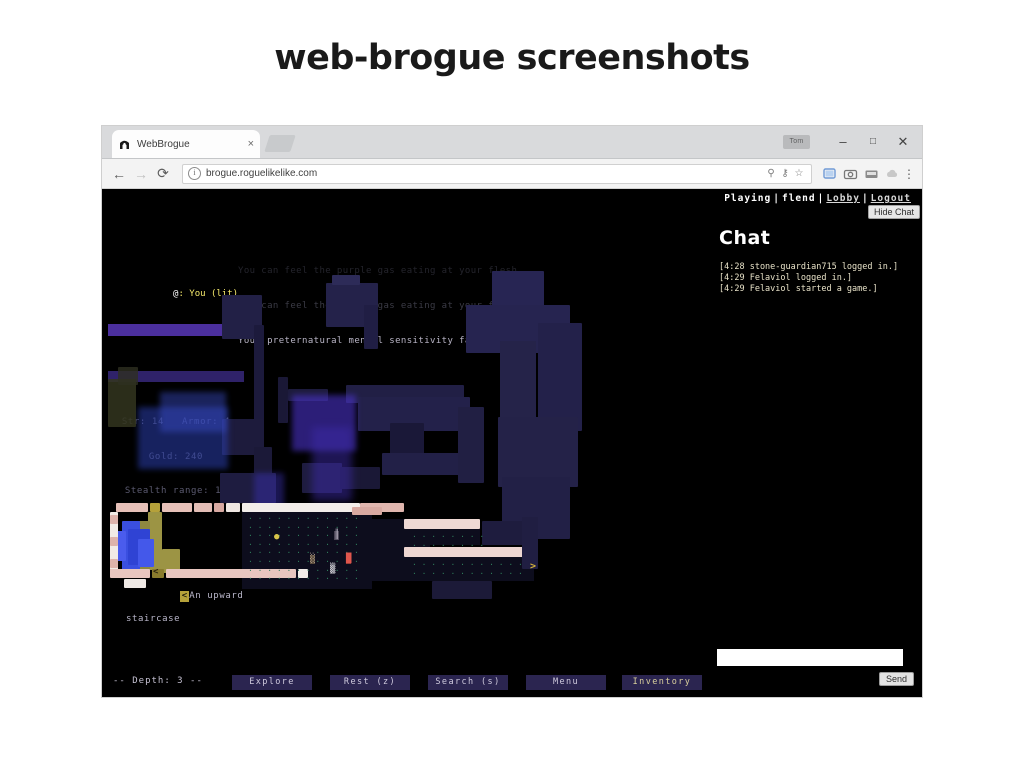 The width and height of the screenshot is (1024, 768). I want to click on nav-username: flend, so click(798, 198).